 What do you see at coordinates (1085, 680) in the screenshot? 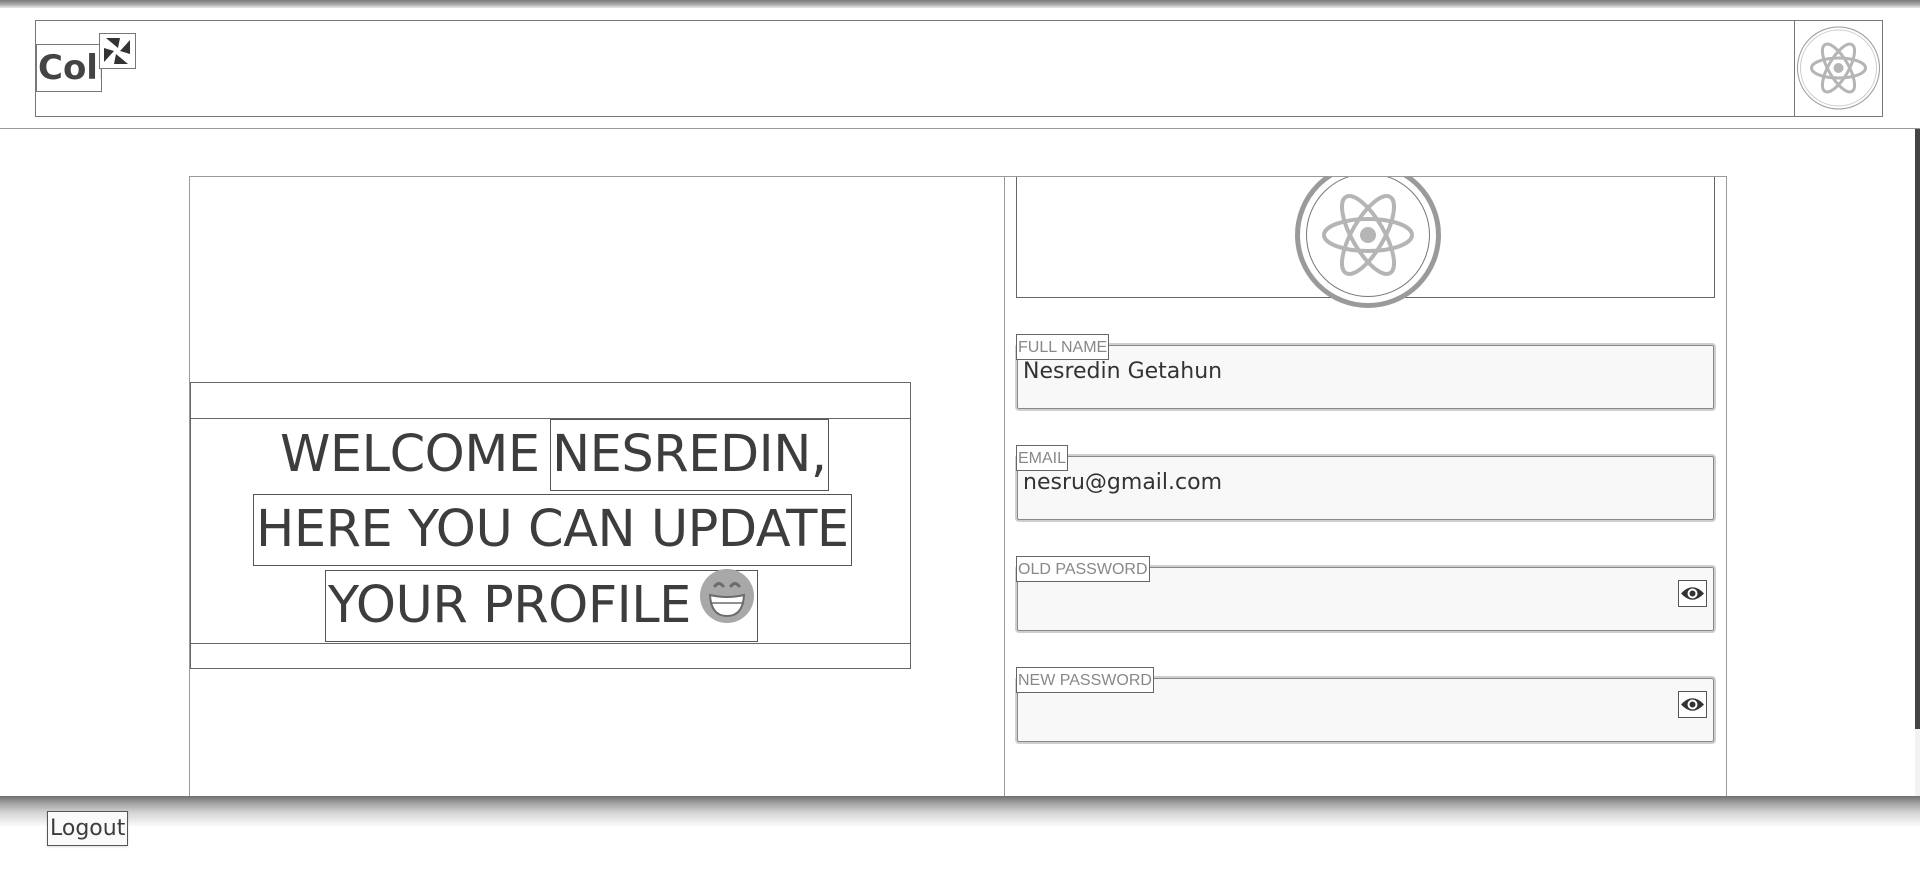
I see `new-password-label: NEW PASSWORD` at bounding box center [1085, 680].